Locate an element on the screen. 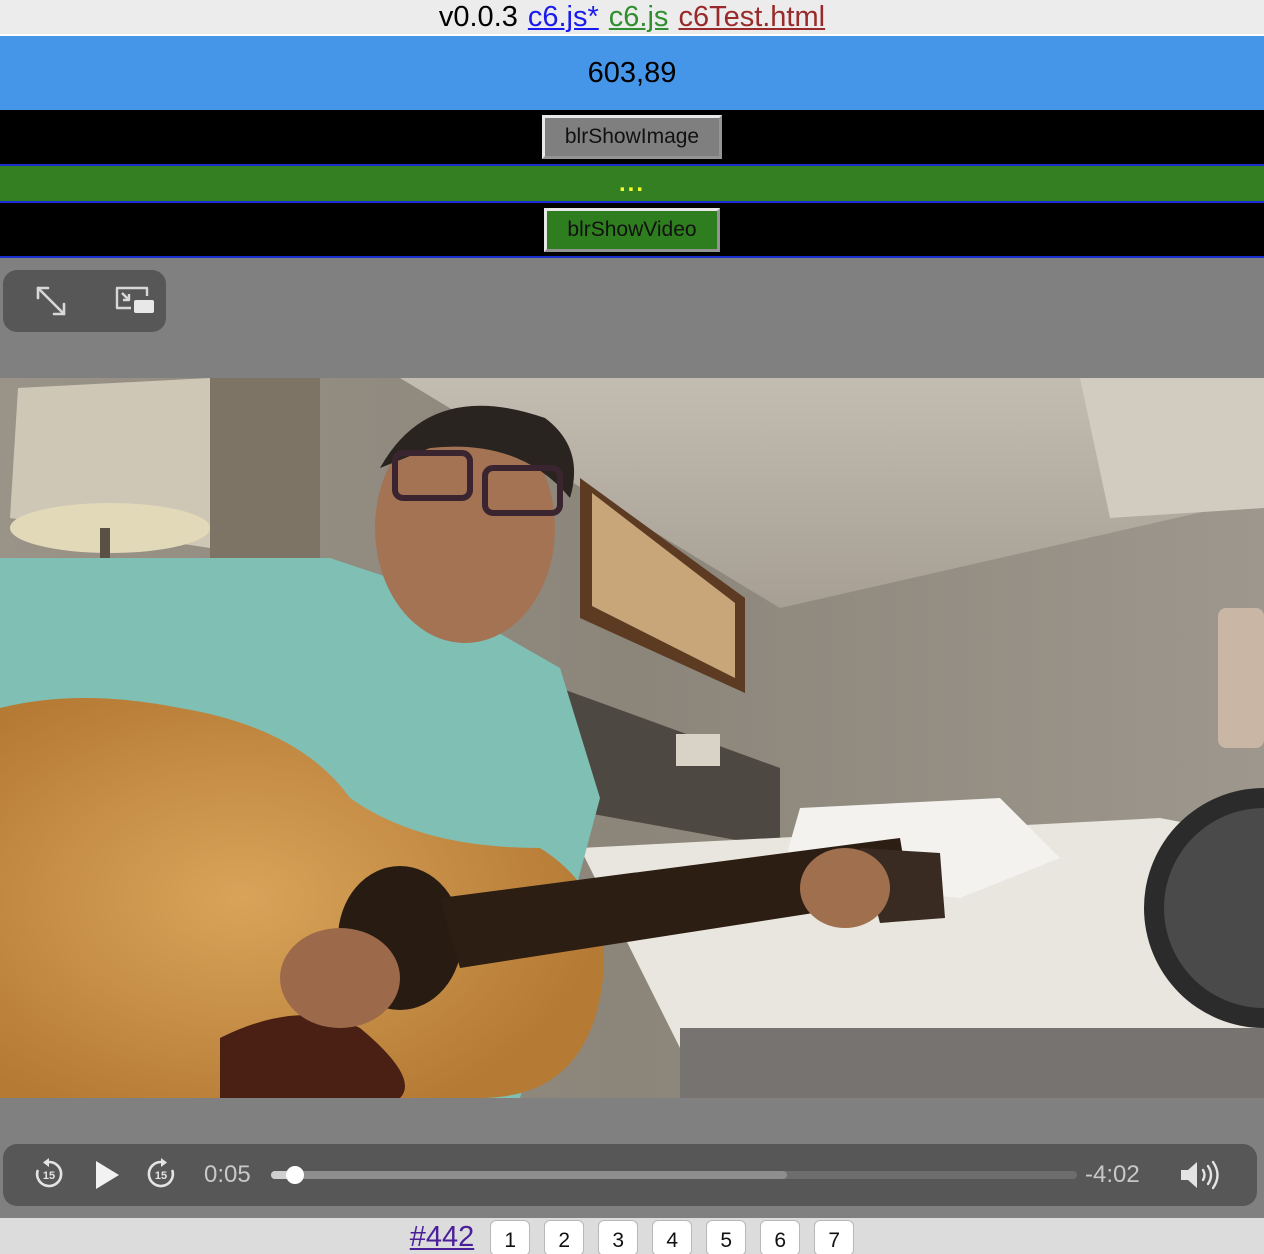 The height and width of the screenshot is (1254, 1264). remaining-time: -4:02 is located at coordinates (1112, 1174).